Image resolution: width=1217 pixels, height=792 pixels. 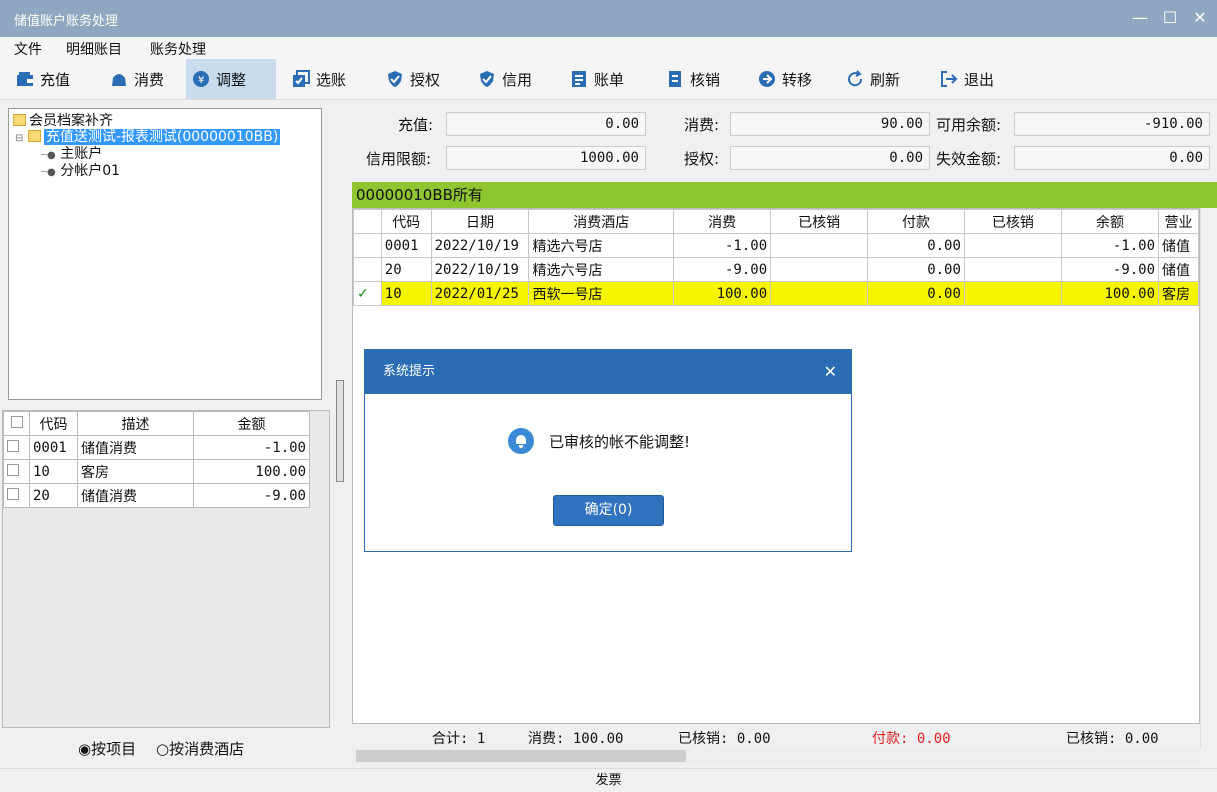 What do you see at coordinates (1140, 18) in the screenshot?
I see `minimize-button: —` at bounding box center [1140, 18].